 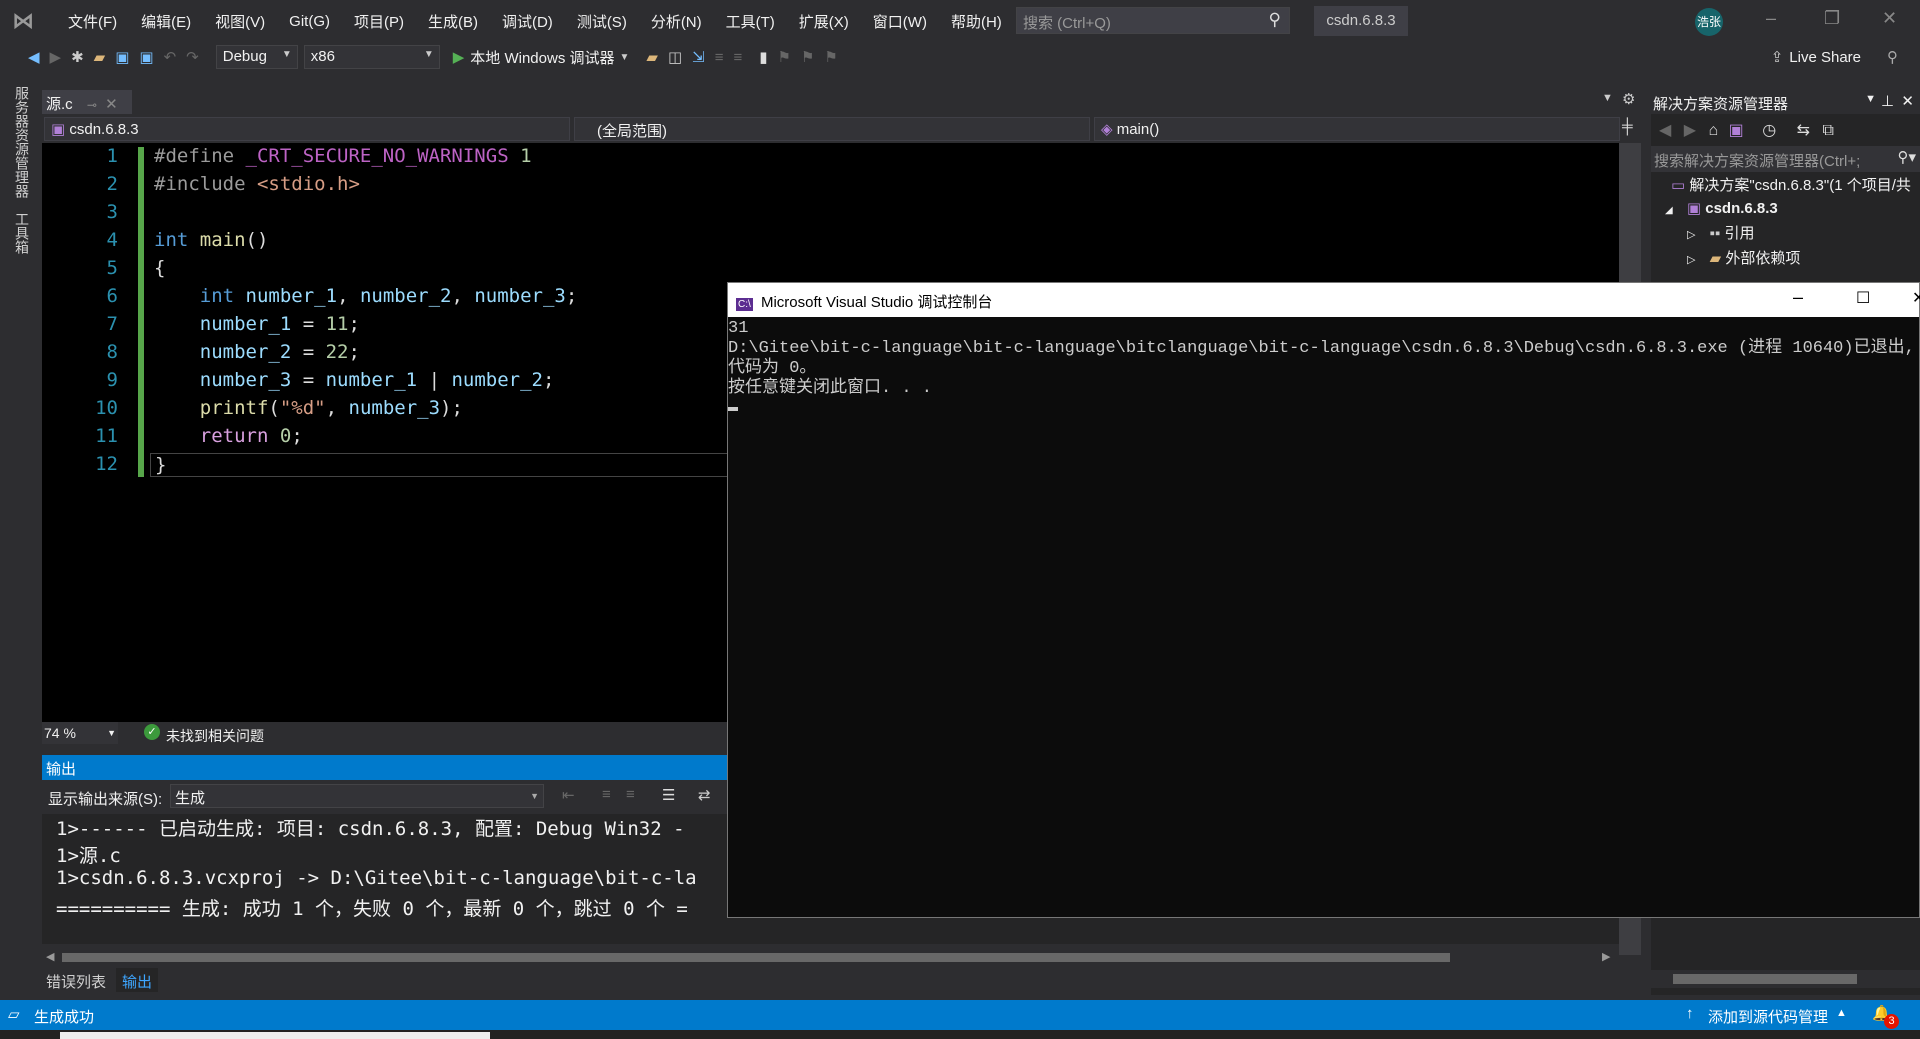 I want to click on search-input: 搜索 (Ctrl+Q) ⚲, so click(x=1153, y=20).